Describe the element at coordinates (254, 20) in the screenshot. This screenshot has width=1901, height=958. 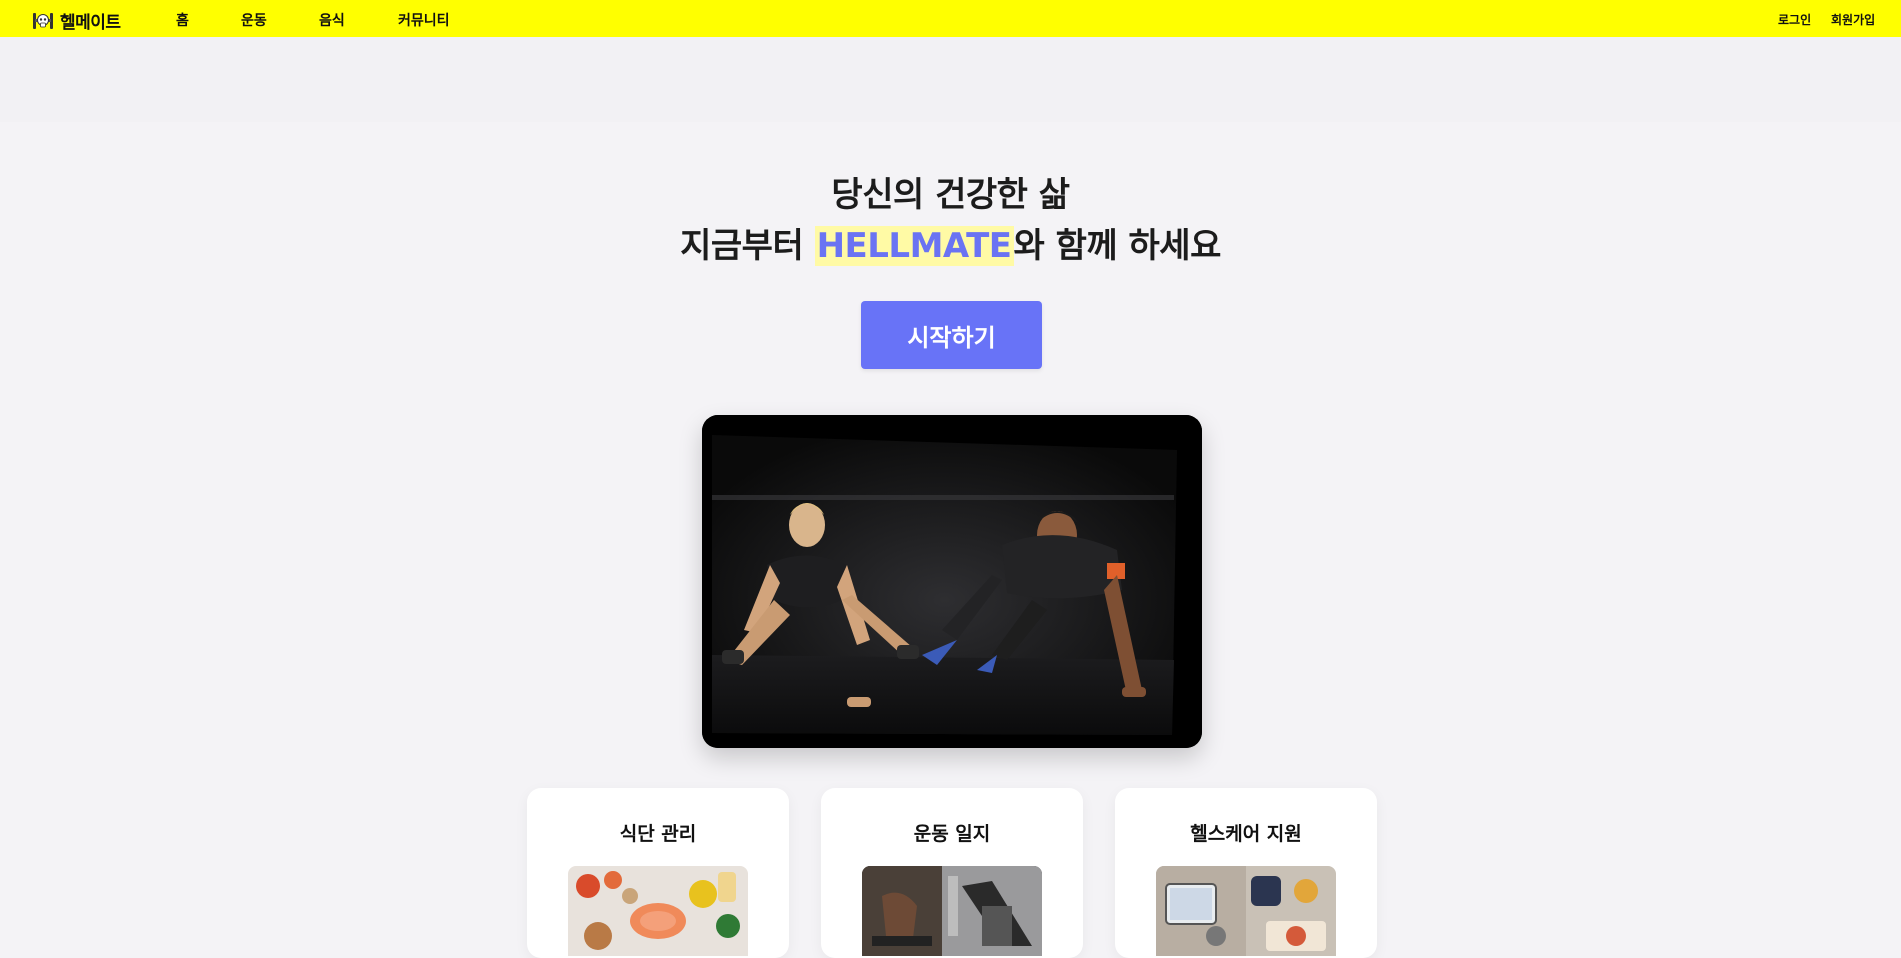
I see `nav-link-exercise: 운동` at that location.